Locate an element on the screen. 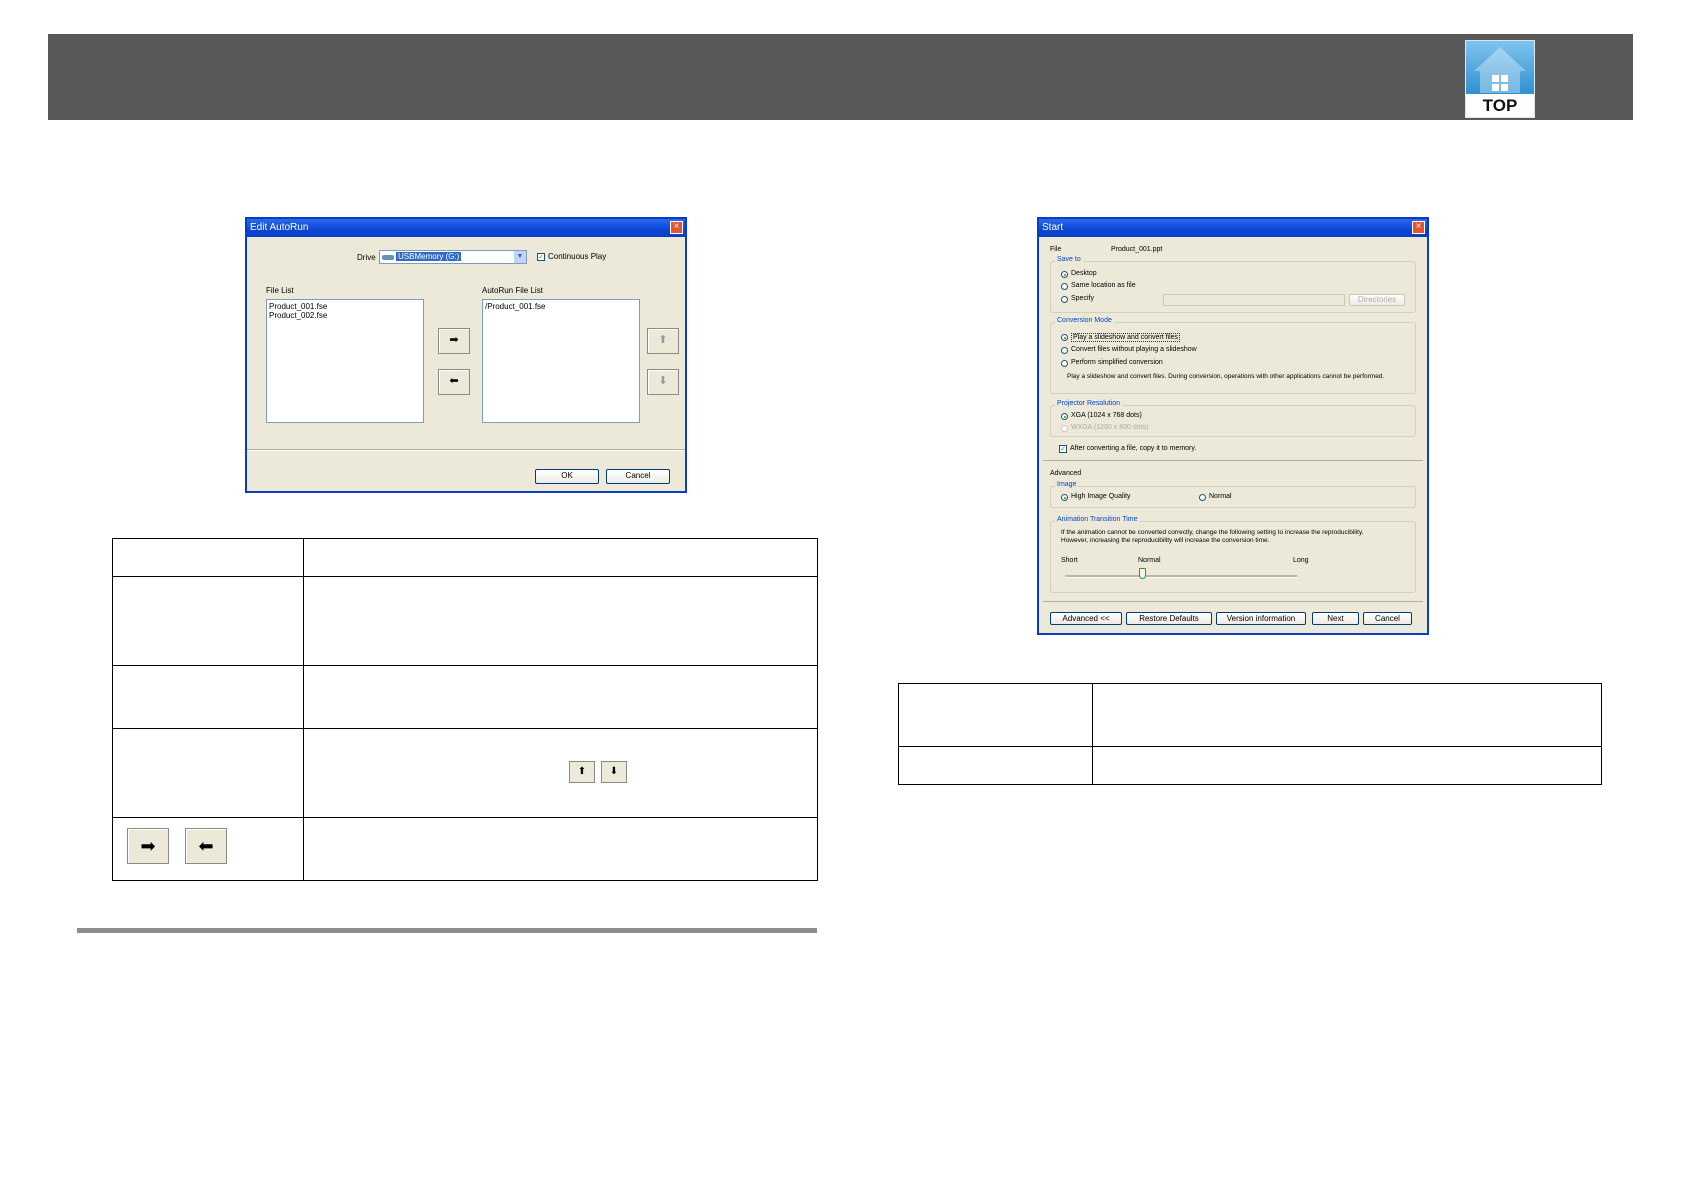 The width and height of the screenshot is (1684, 1190). remove-arrow-button: ⬅ is located at coordinates (454, 382).